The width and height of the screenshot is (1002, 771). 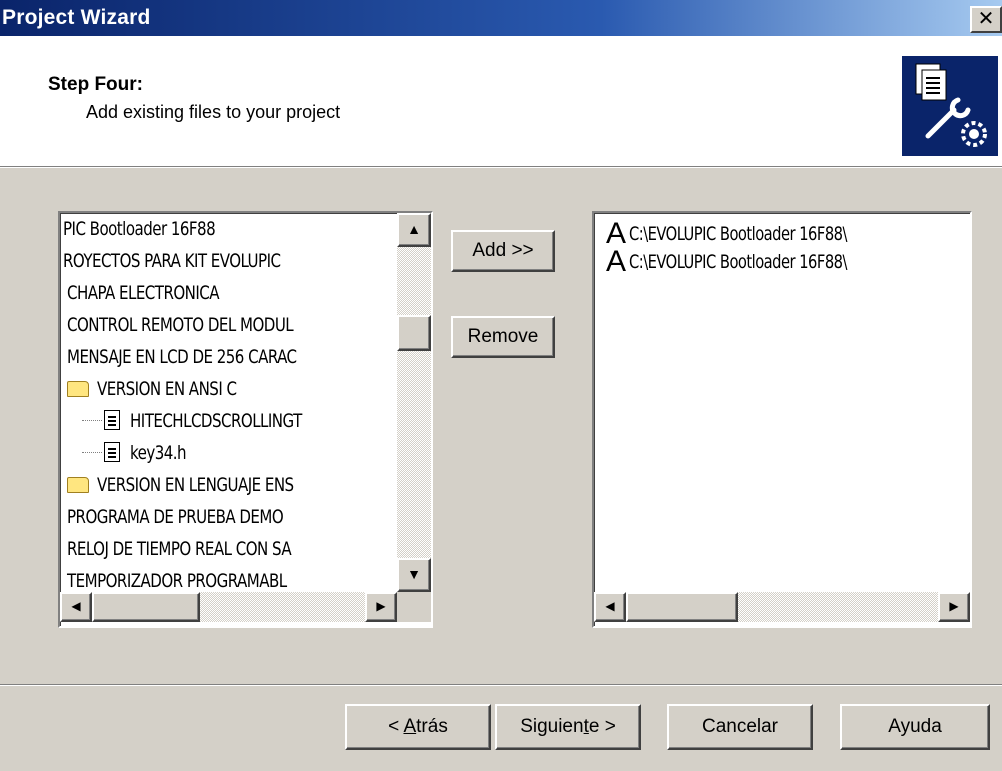 I want to click on step-title: Step Four:, so click(x=95, y=84).